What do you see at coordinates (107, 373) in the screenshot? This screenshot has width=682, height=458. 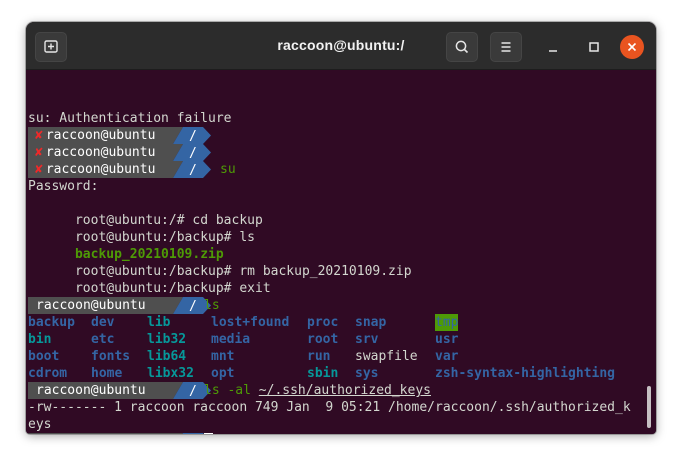 I see `listing-dir: home` at bounding box center [107, 373].